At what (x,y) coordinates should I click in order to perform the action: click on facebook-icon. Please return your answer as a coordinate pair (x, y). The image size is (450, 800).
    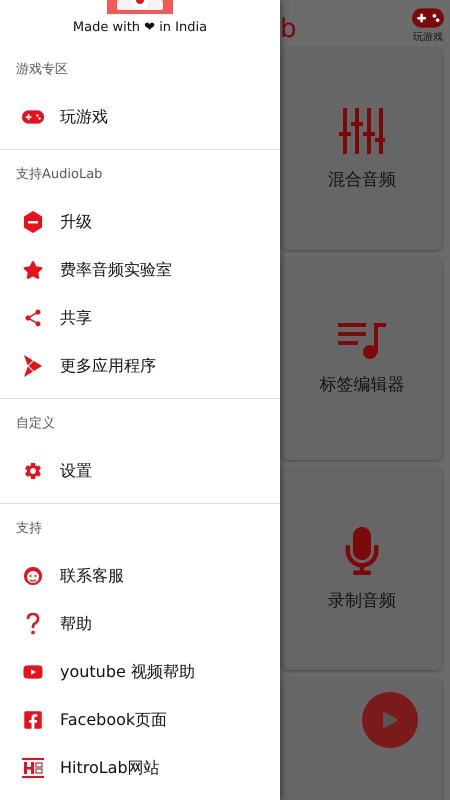
    Looking at the image, I should click on (33, 720).